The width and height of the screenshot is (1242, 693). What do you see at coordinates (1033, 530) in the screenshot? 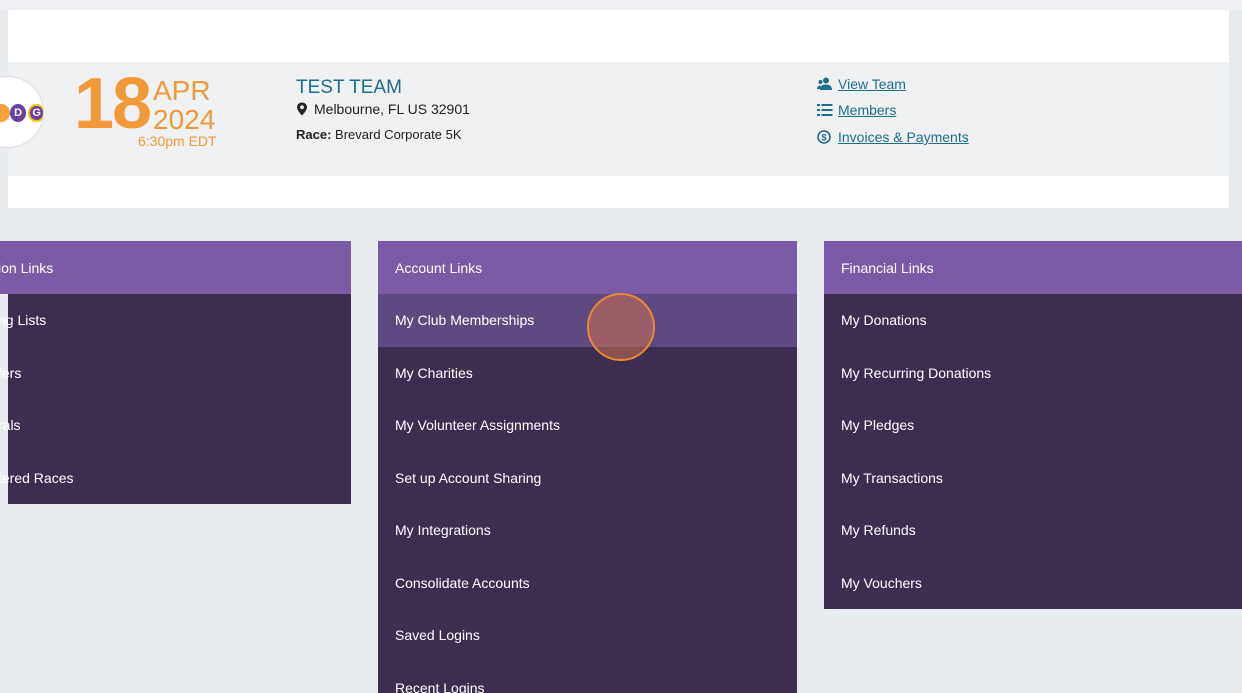
I see `my-refunds-link: My Refunds` at bounding box center [1033, 530].